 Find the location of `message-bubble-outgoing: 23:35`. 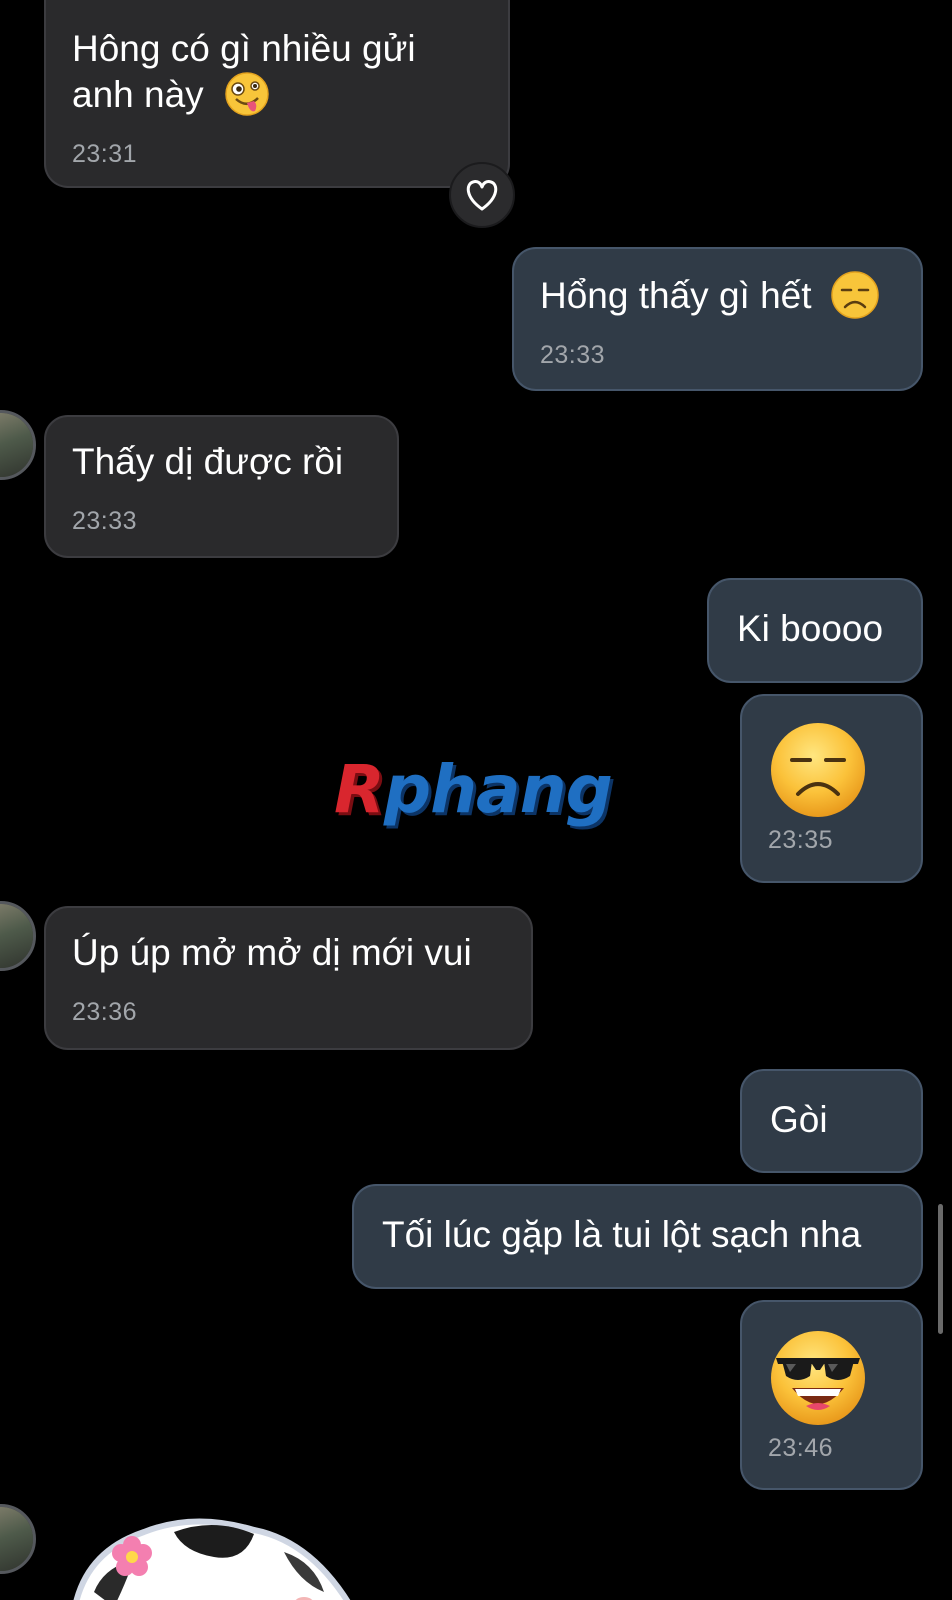

message-bubble-outgoing: 23:35 is located at coordinates (831, 788).